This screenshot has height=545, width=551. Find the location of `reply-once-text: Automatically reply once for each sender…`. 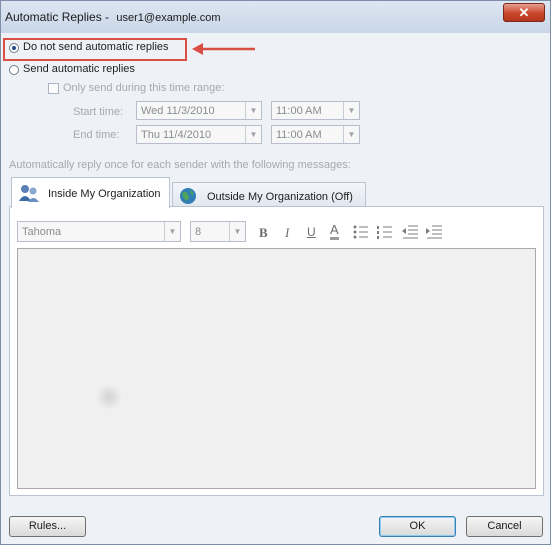

reply-once-text: Automatically reply once for each sender… is located at coordinates (180, 165).